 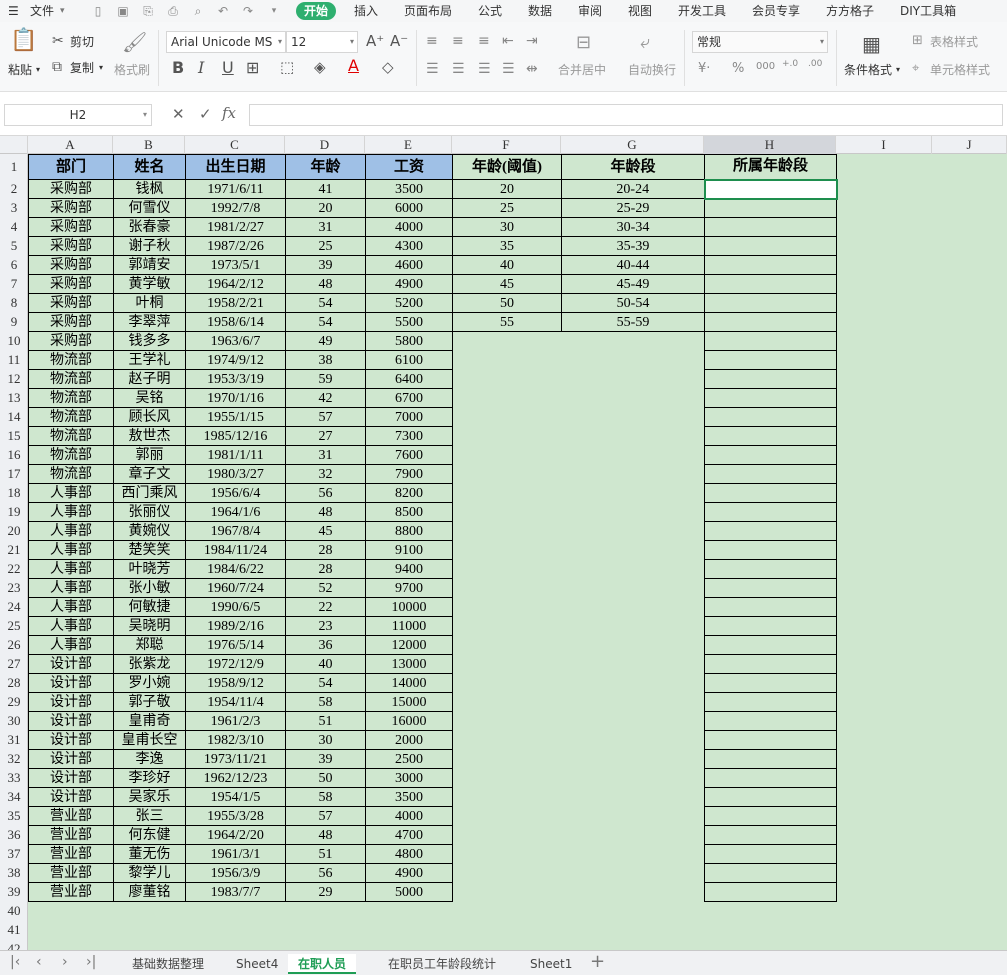 What do you see at coordinates (14, 720) in the screenshot?
I see `row-header: 30` at bounding box center [14, 720].